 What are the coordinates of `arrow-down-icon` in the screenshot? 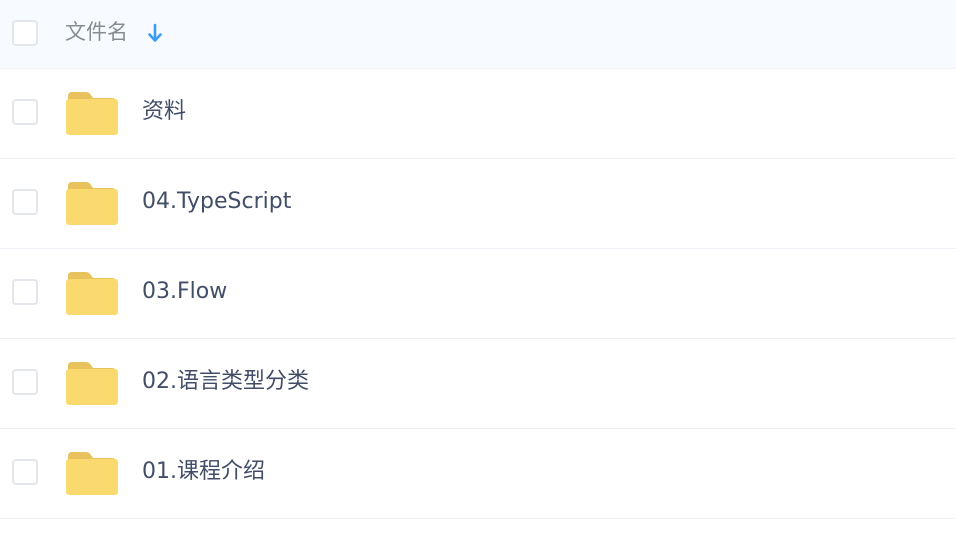 It's located at (155, 33).